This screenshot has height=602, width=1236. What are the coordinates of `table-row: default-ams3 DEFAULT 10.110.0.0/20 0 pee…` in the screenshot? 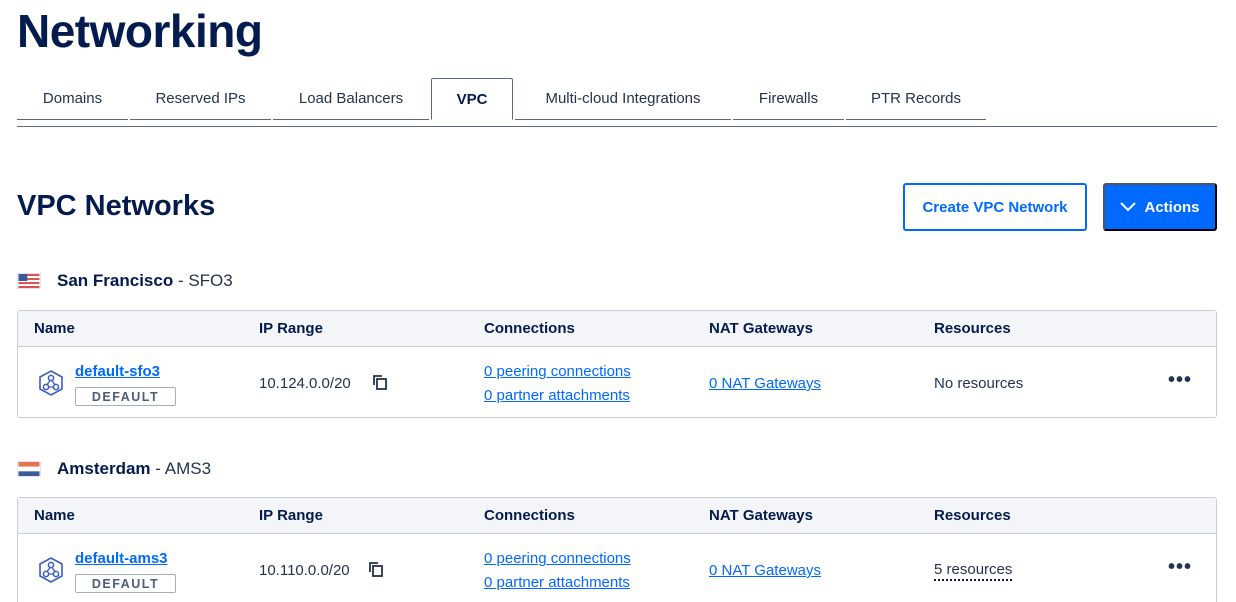 It's located at (617, 568).